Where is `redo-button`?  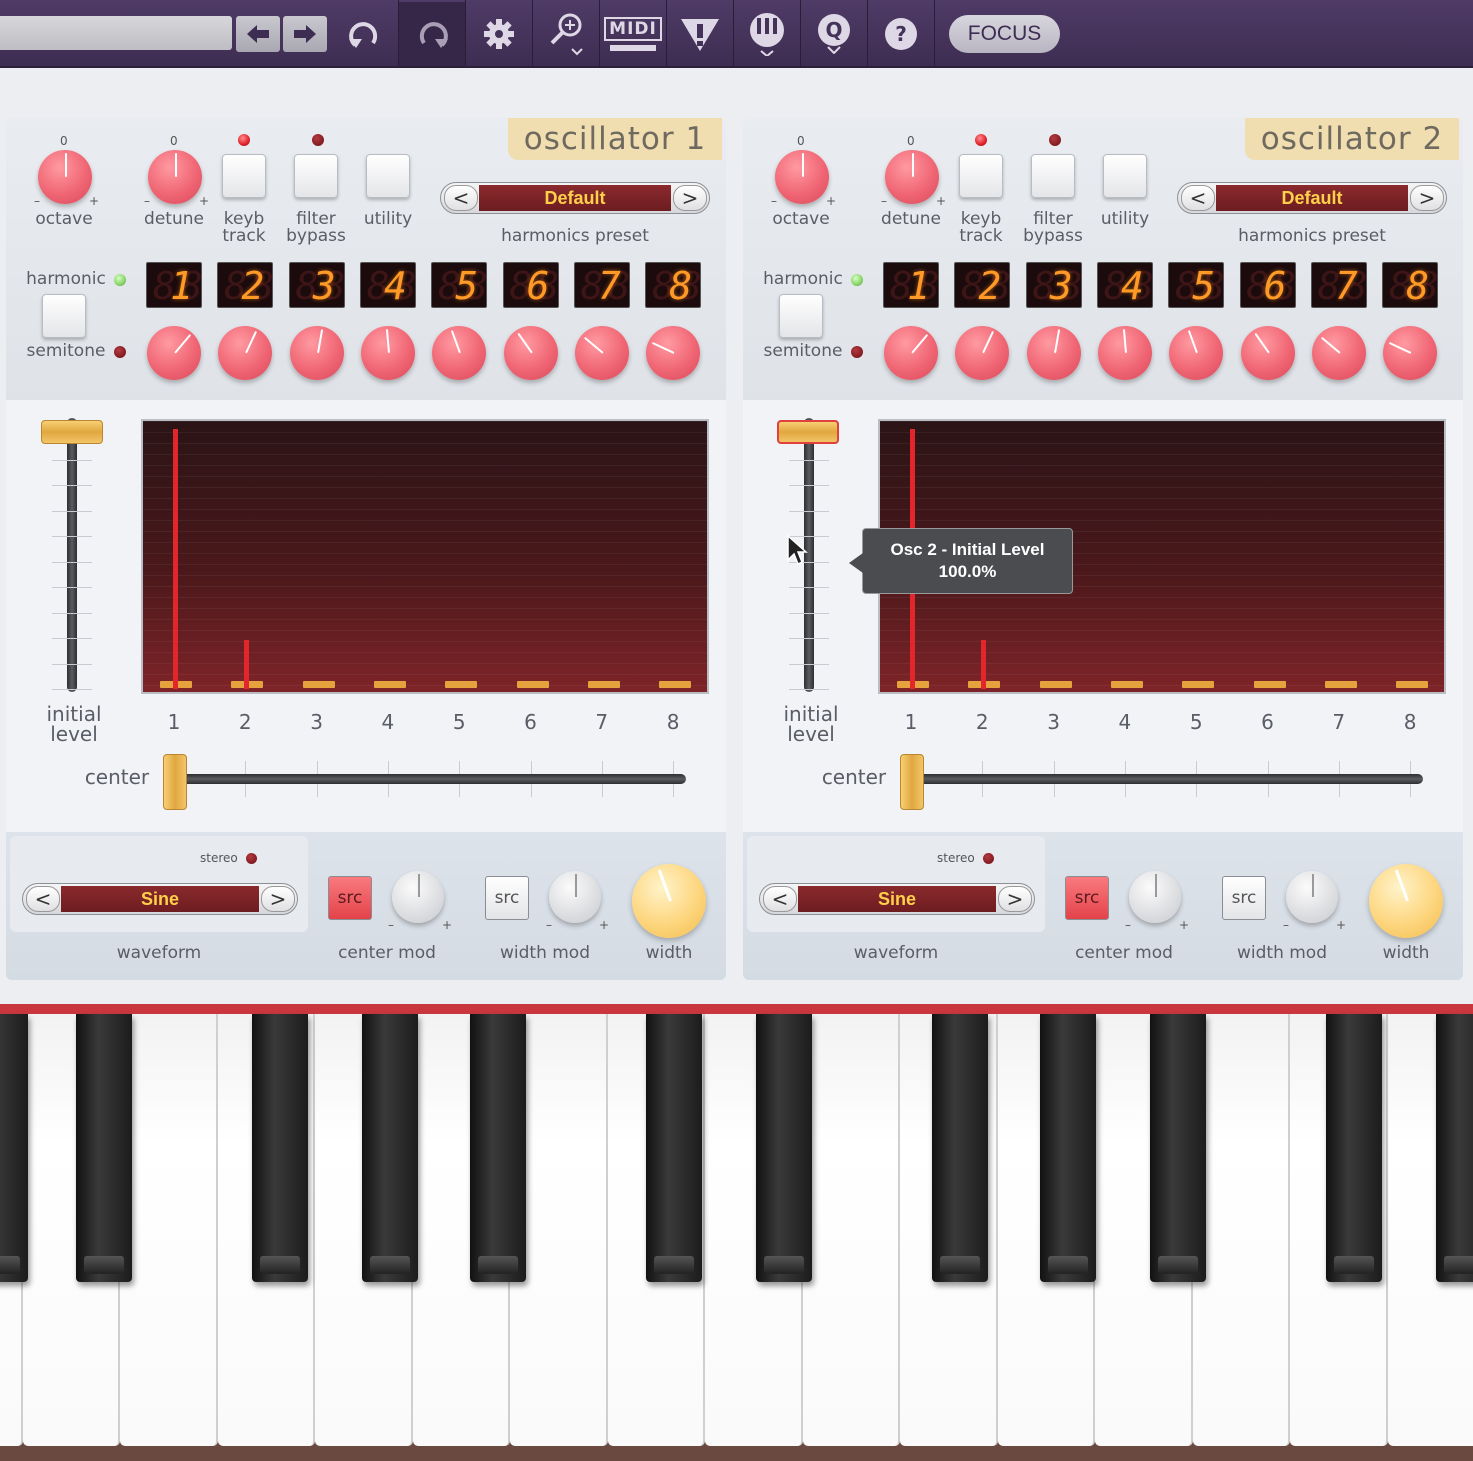 redo-button is located at coordinates (432, 34).